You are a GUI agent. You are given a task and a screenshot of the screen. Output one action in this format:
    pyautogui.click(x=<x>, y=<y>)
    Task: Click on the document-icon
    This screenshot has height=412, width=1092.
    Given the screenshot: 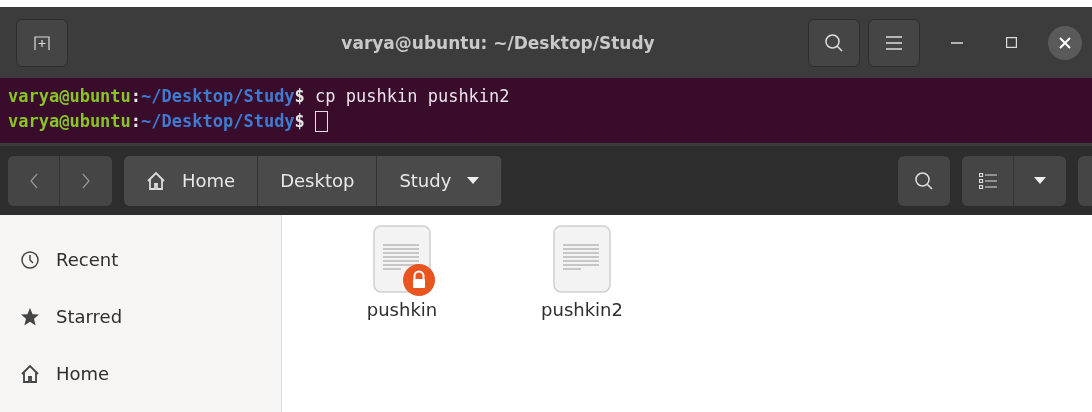 What is the action you would take?
    pyautogui.click(x=582, y=259)
    